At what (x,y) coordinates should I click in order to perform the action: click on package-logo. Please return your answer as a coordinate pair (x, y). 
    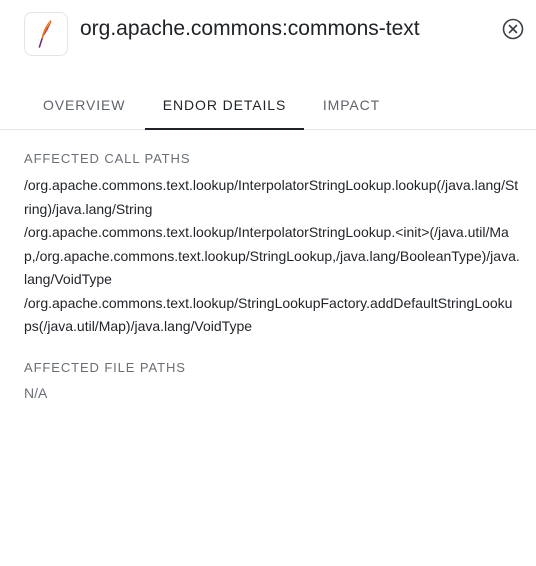
    Looking at the image, I should click on (46, 34).